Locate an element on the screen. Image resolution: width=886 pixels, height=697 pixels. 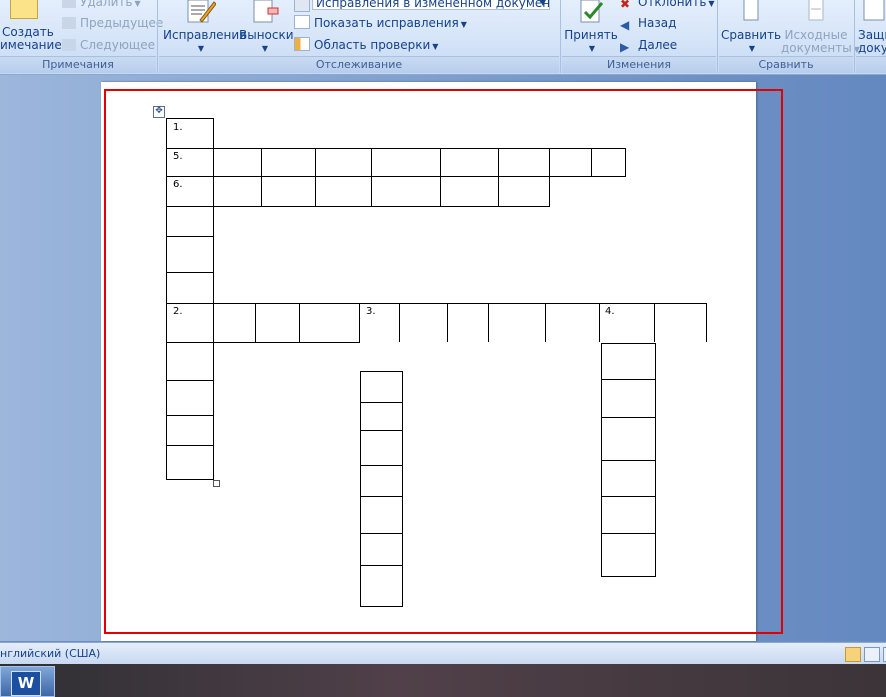
source-documents-label-2: документы is located at coordinates (816, 48).